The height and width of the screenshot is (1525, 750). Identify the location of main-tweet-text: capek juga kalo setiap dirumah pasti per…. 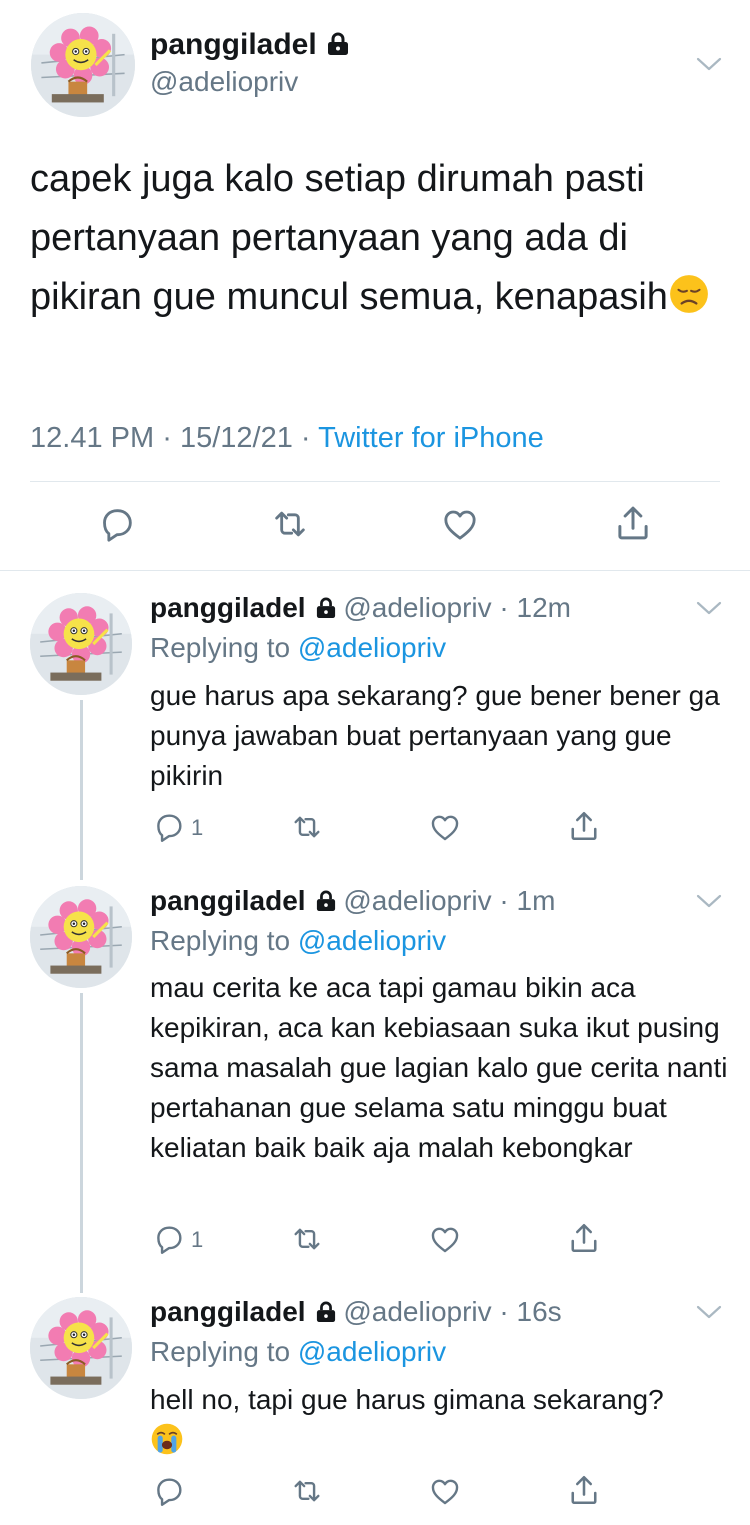
(375, 238).